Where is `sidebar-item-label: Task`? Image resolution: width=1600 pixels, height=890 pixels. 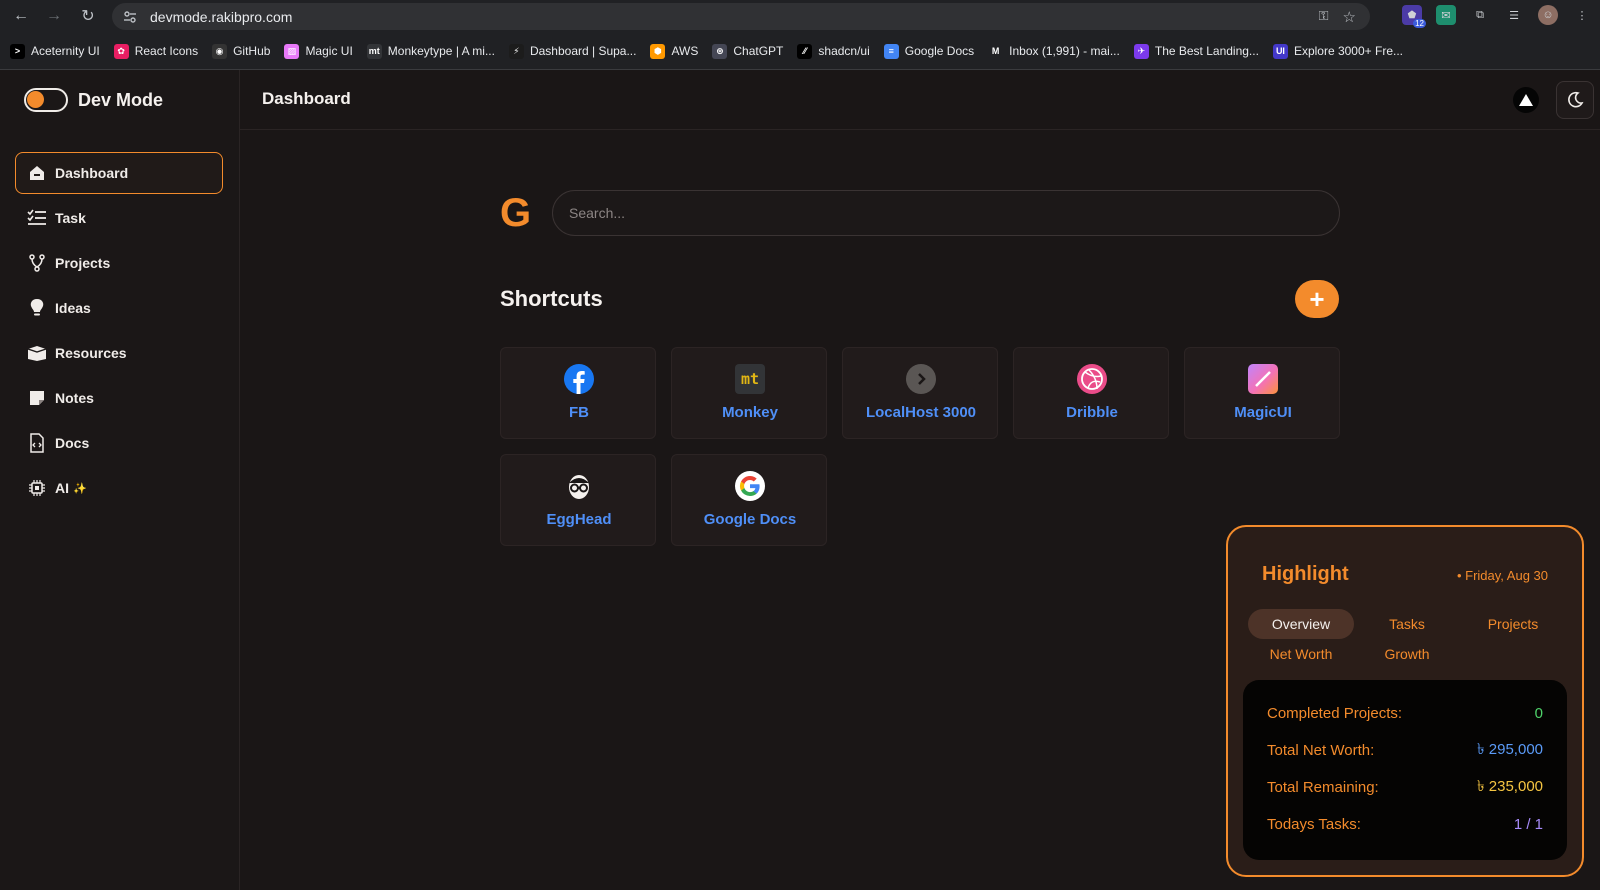 sidebar-item-label: Task is located at coordinates (70, 218).